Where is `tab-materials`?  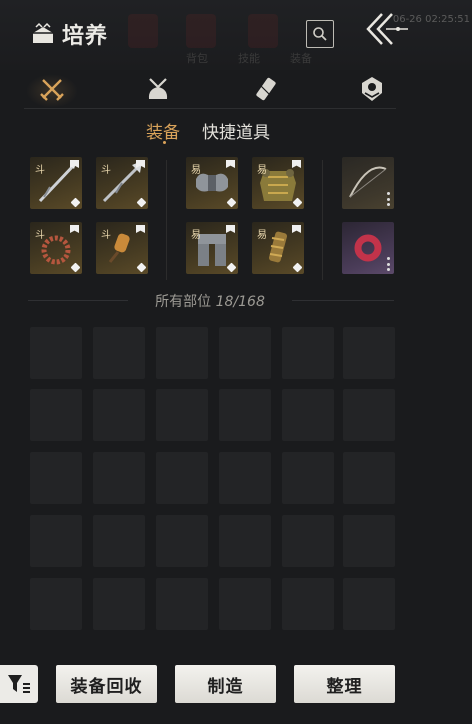
tab-materials is located at coordinates (372, 89).